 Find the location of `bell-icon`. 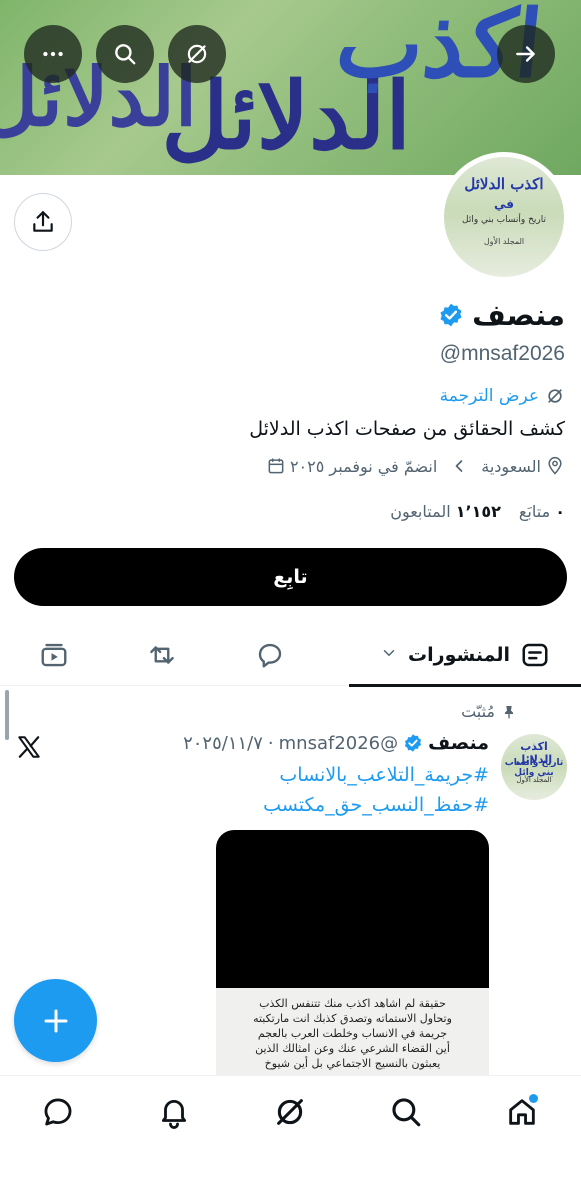

bell-icon is located at coordinates (174, 1114).